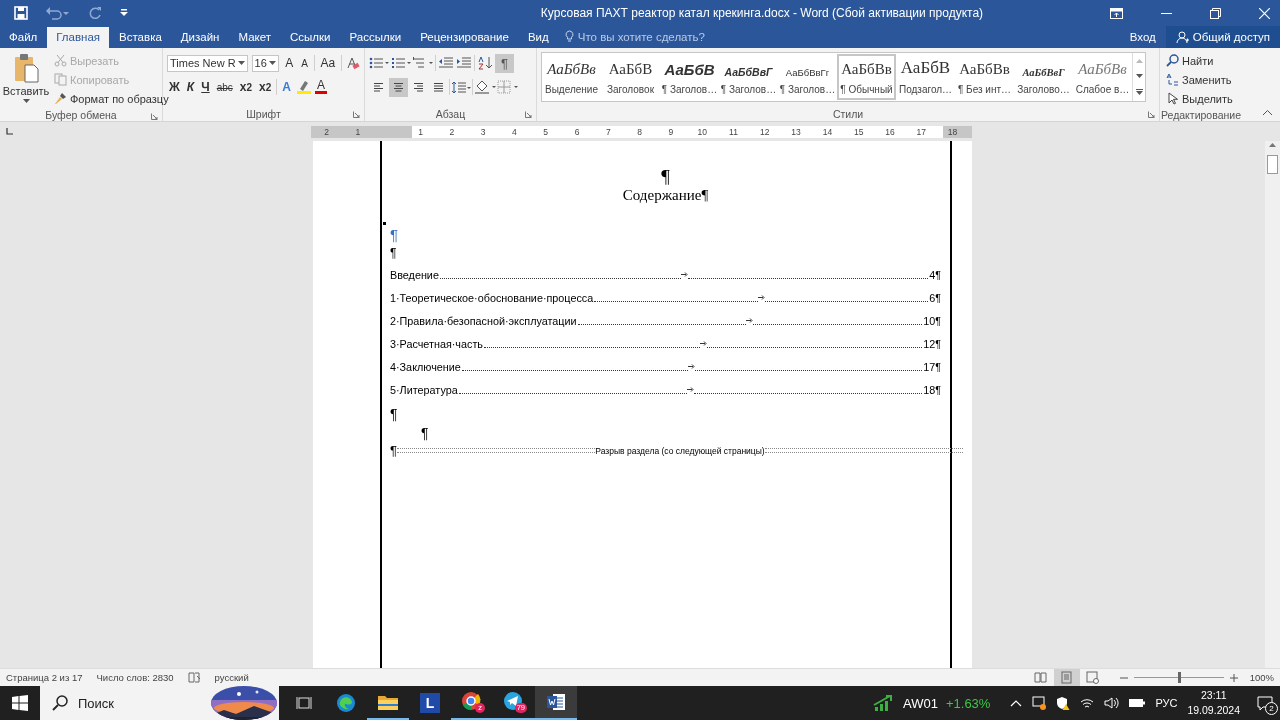 The width and height of the screenshot is (1280, 720). I want to click on ribbon-tab: Вид, so click(538, 37).